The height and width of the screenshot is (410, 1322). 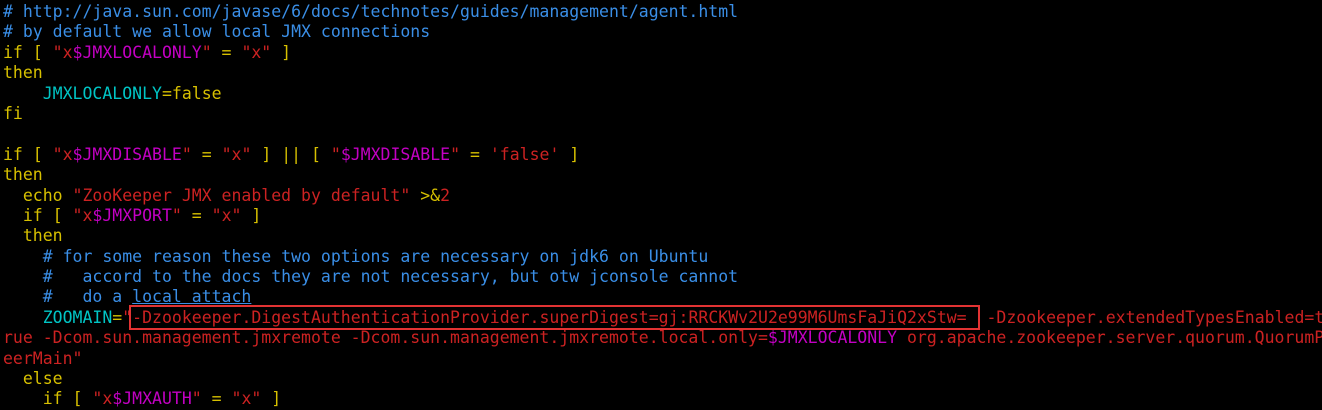 What do you see at coordinates (662, 134) in the screenshot?
I see `code-line` at bounding box center [662, 134].